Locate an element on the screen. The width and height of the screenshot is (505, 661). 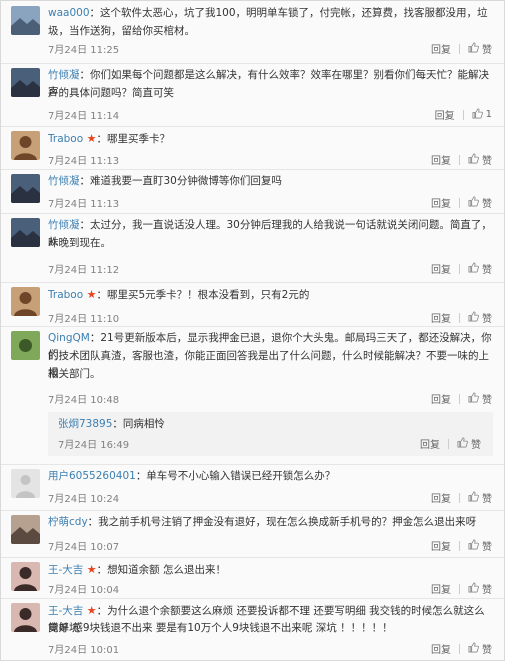
comment-first-line: Traboo ★：哪里买季卡？ is located at coordinates (270, 139).